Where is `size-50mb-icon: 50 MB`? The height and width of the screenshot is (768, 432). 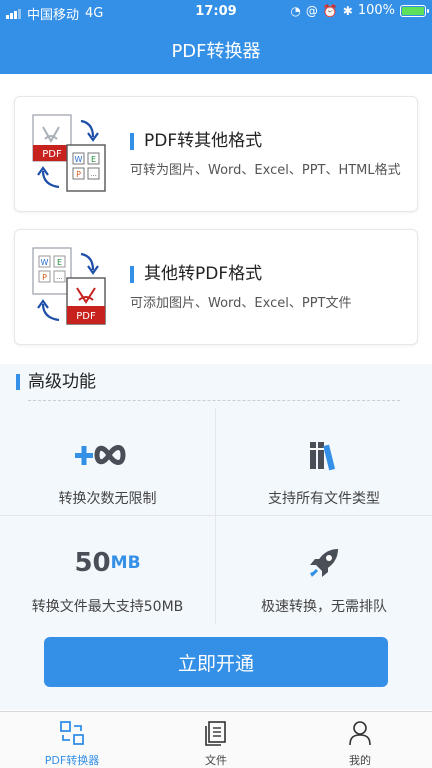
size-50mb-icon: 50 MB is located at coordinates (107, 563).